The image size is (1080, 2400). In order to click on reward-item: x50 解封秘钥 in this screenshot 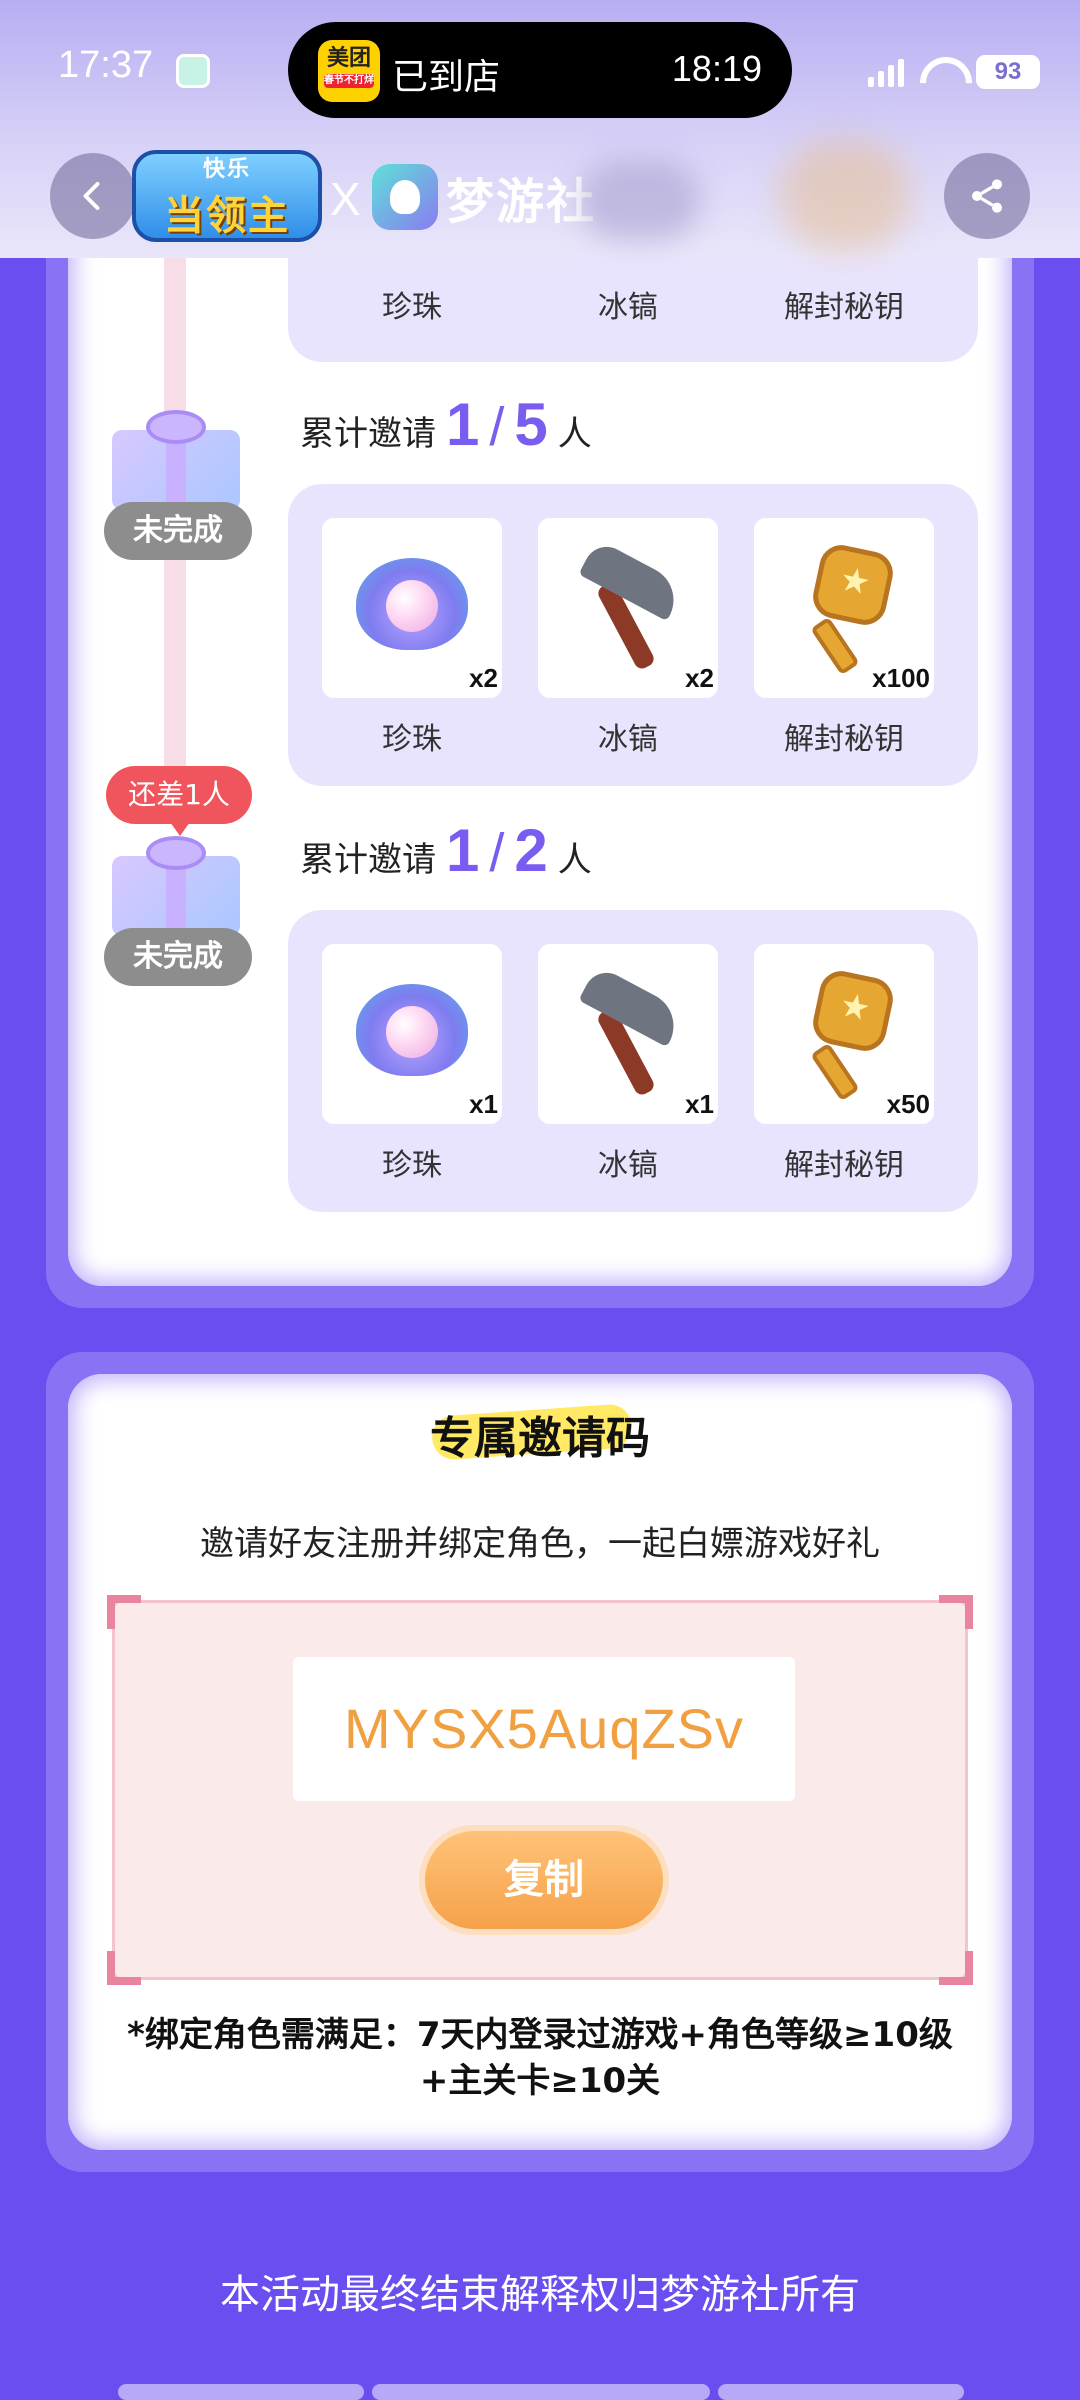, I will do `click(844, 1064)`.